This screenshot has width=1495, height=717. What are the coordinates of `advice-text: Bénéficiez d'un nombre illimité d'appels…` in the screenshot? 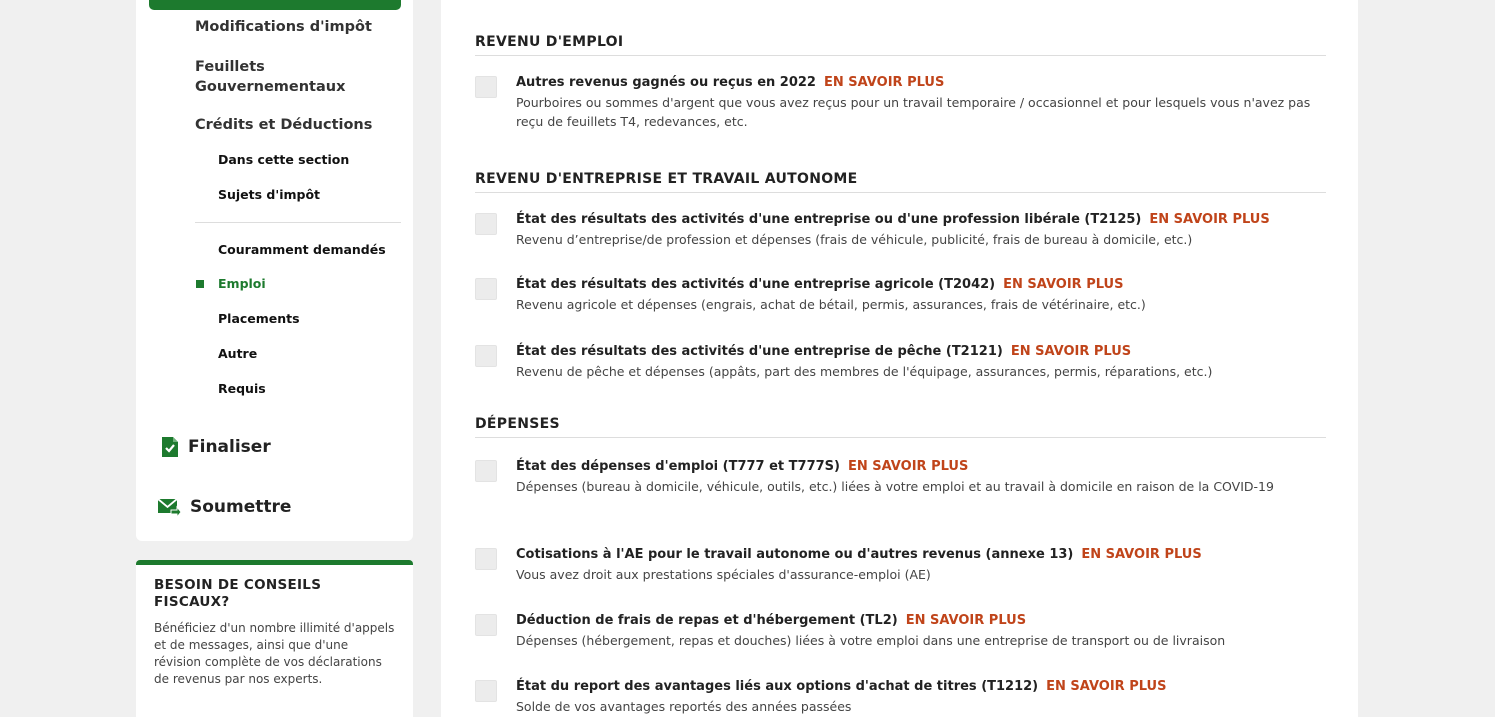 It's located at (274, 653).